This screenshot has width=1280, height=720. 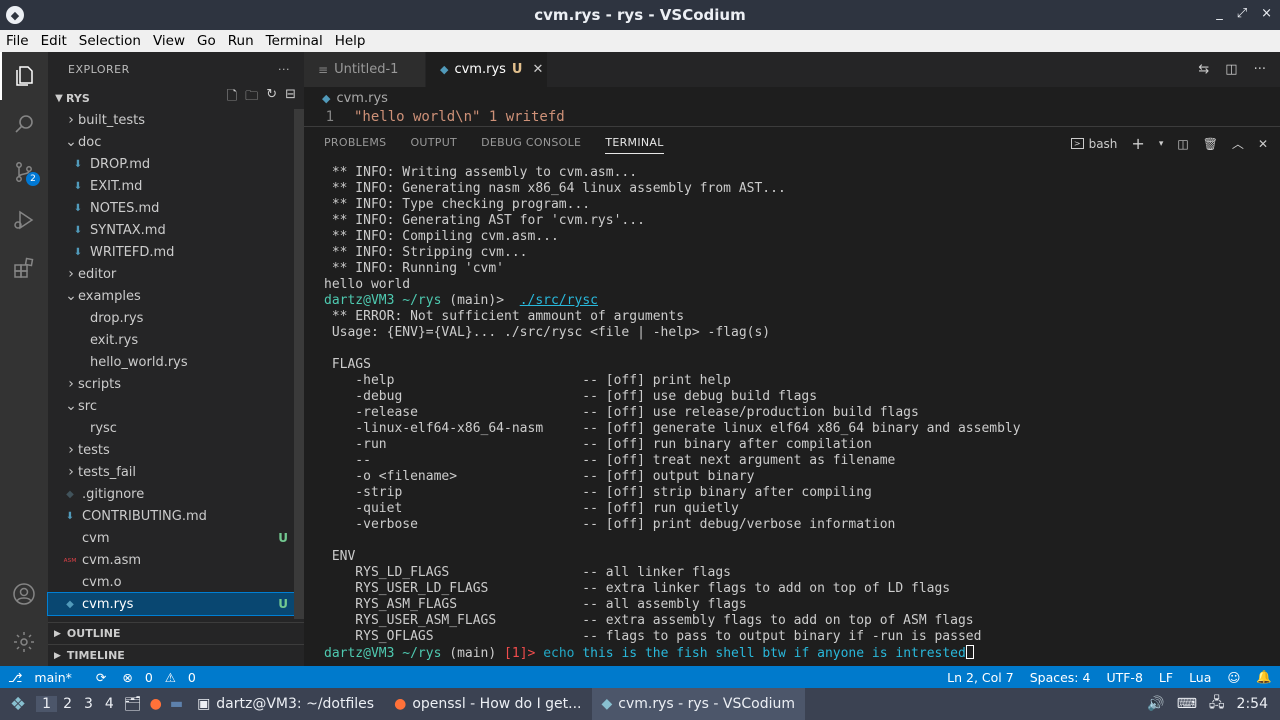 What do you see at coordinates (1233, 677) in the screenshot?
I see `feedback-icon: ☺` at bounding box center [1233, 677].